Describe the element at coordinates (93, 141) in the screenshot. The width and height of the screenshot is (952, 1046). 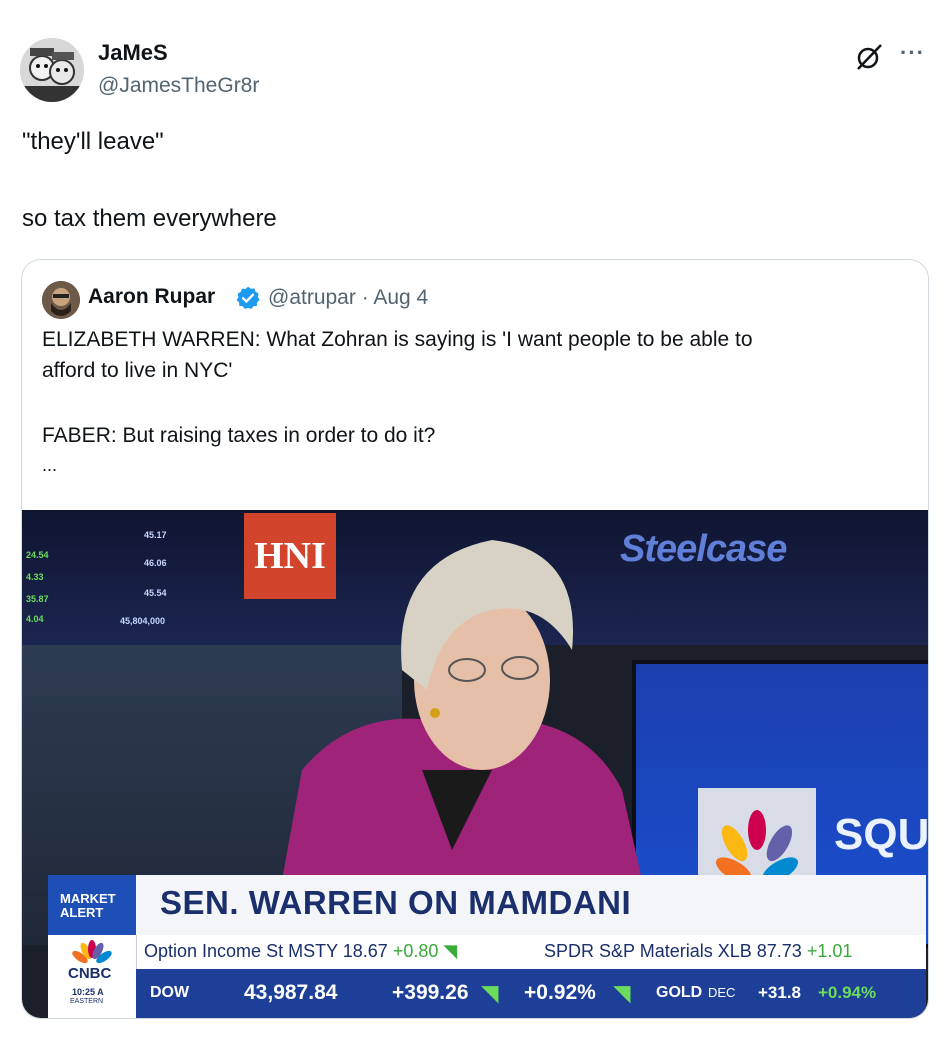
I see `tweet-text-line-1: "they'll leave"` at that location.